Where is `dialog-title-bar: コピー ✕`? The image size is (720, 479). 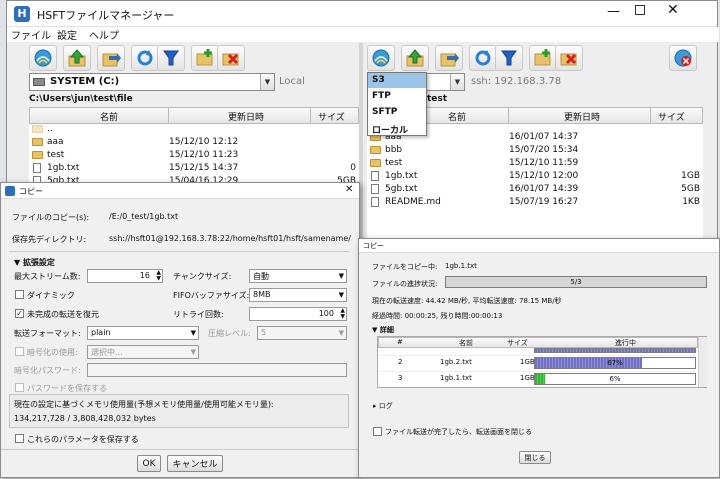
dialog-title-bar: コピー ✕ is located at coordinates (180, 191).